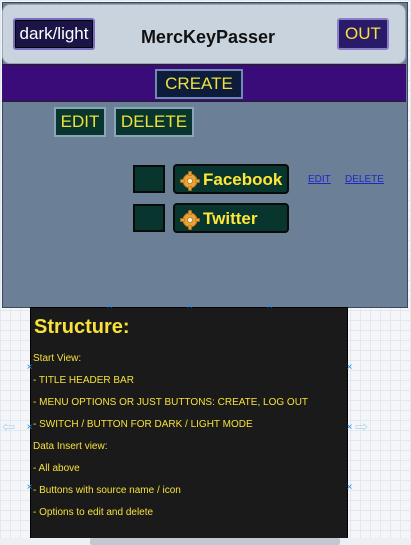 The image size is (411, 545). I want to click on structure-title: Structure:, so click(82, 327).